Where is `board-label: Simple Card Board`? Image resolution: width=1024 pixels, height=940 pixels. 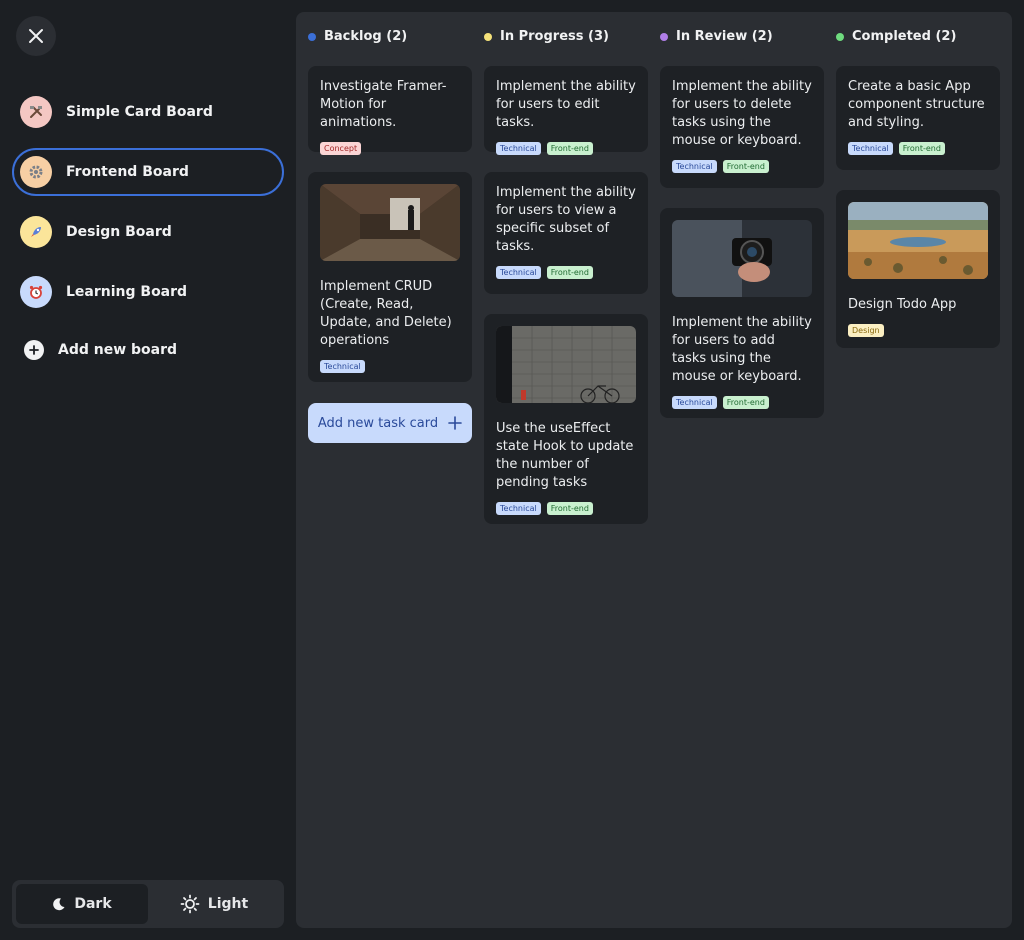
board-label: Simple Card Board is located at coordinates (139, 112).